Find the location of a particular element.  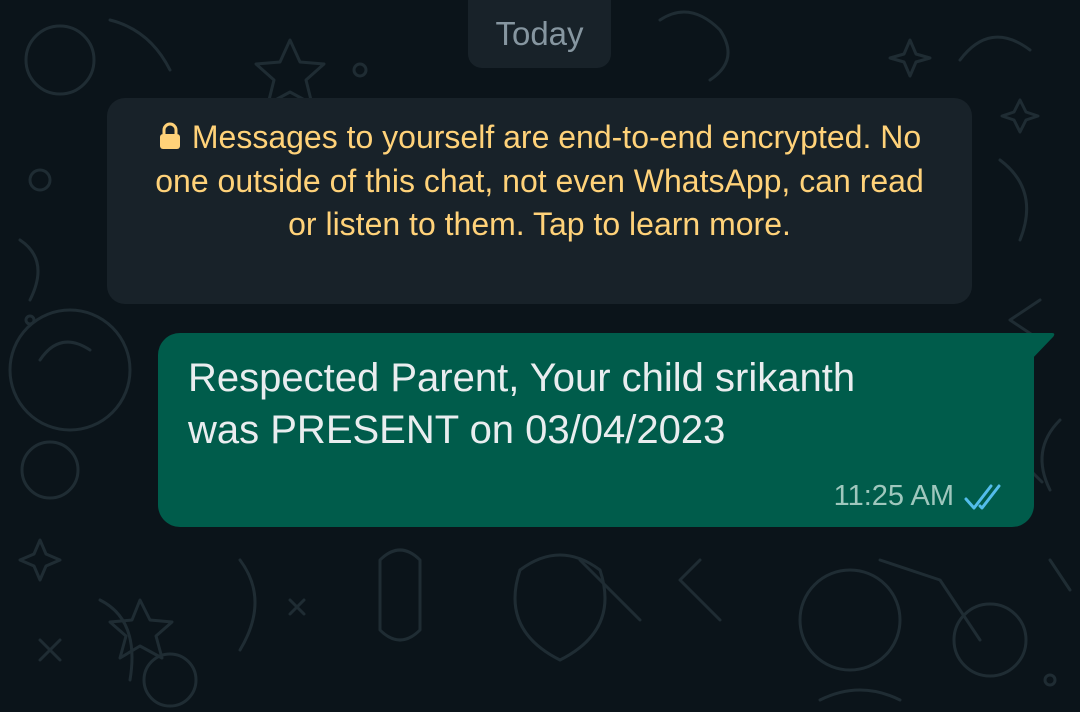

bubble-tail is located at coordinates (1042, 347).